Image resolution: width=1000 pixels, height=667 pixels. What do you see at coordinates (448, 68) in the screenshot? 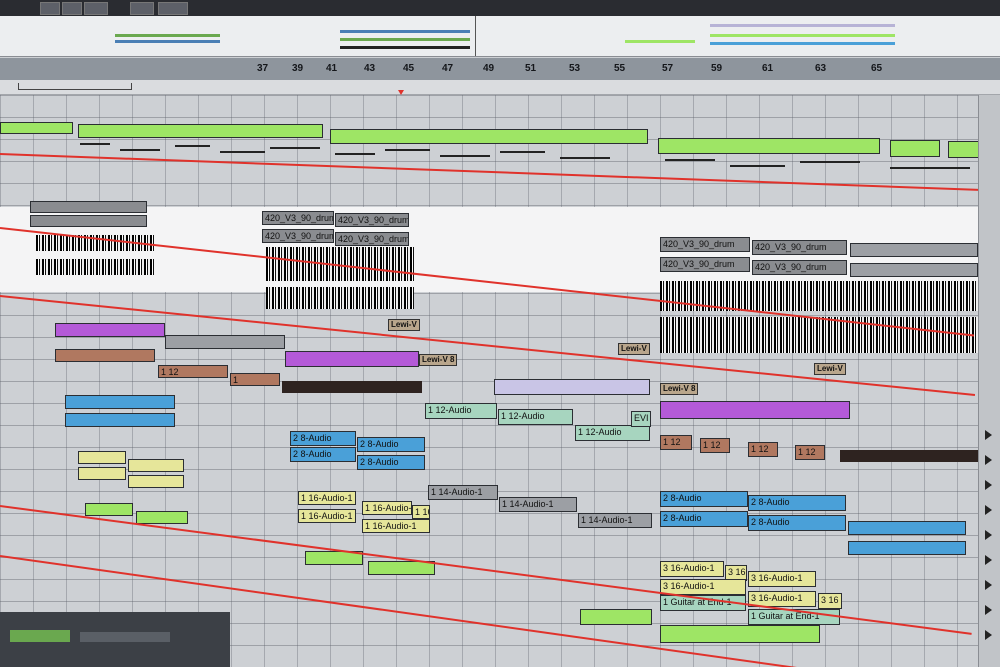
I see `bar-number: 47` at bounding box center [448, 68].